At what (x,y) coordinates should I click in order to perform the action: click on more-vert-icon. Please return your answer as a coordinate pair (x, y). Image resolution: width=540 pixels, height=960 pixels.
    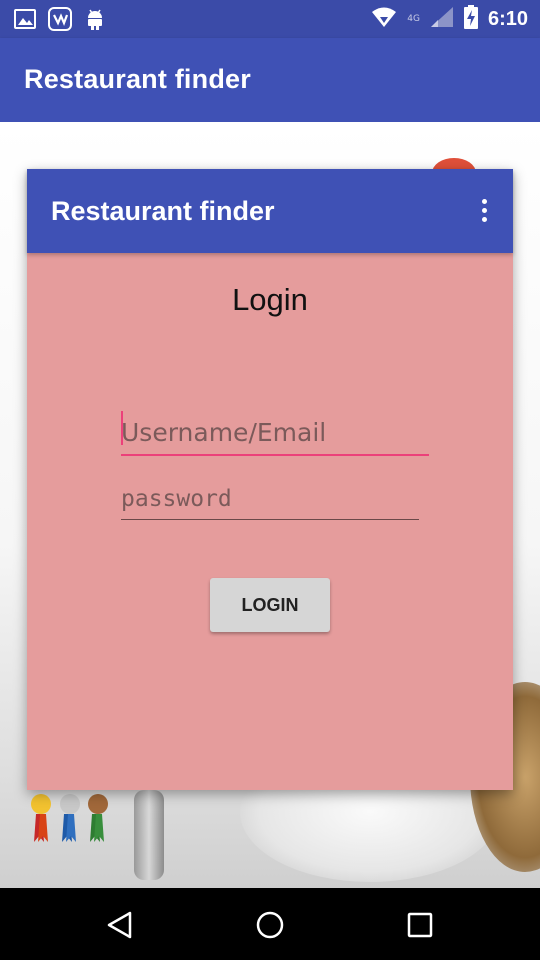
    Looking at the image, I should click on (484, 213).